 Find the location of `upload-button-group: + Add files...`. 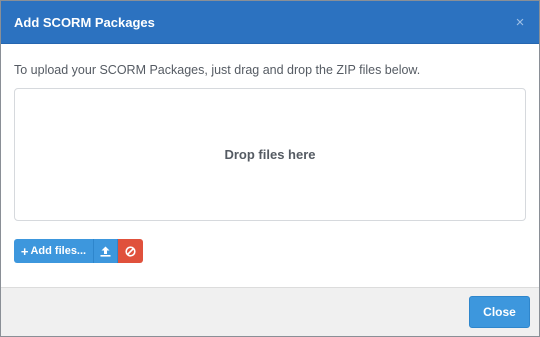

upload-button-group: + Add files... is located at coordinates (270, 251).